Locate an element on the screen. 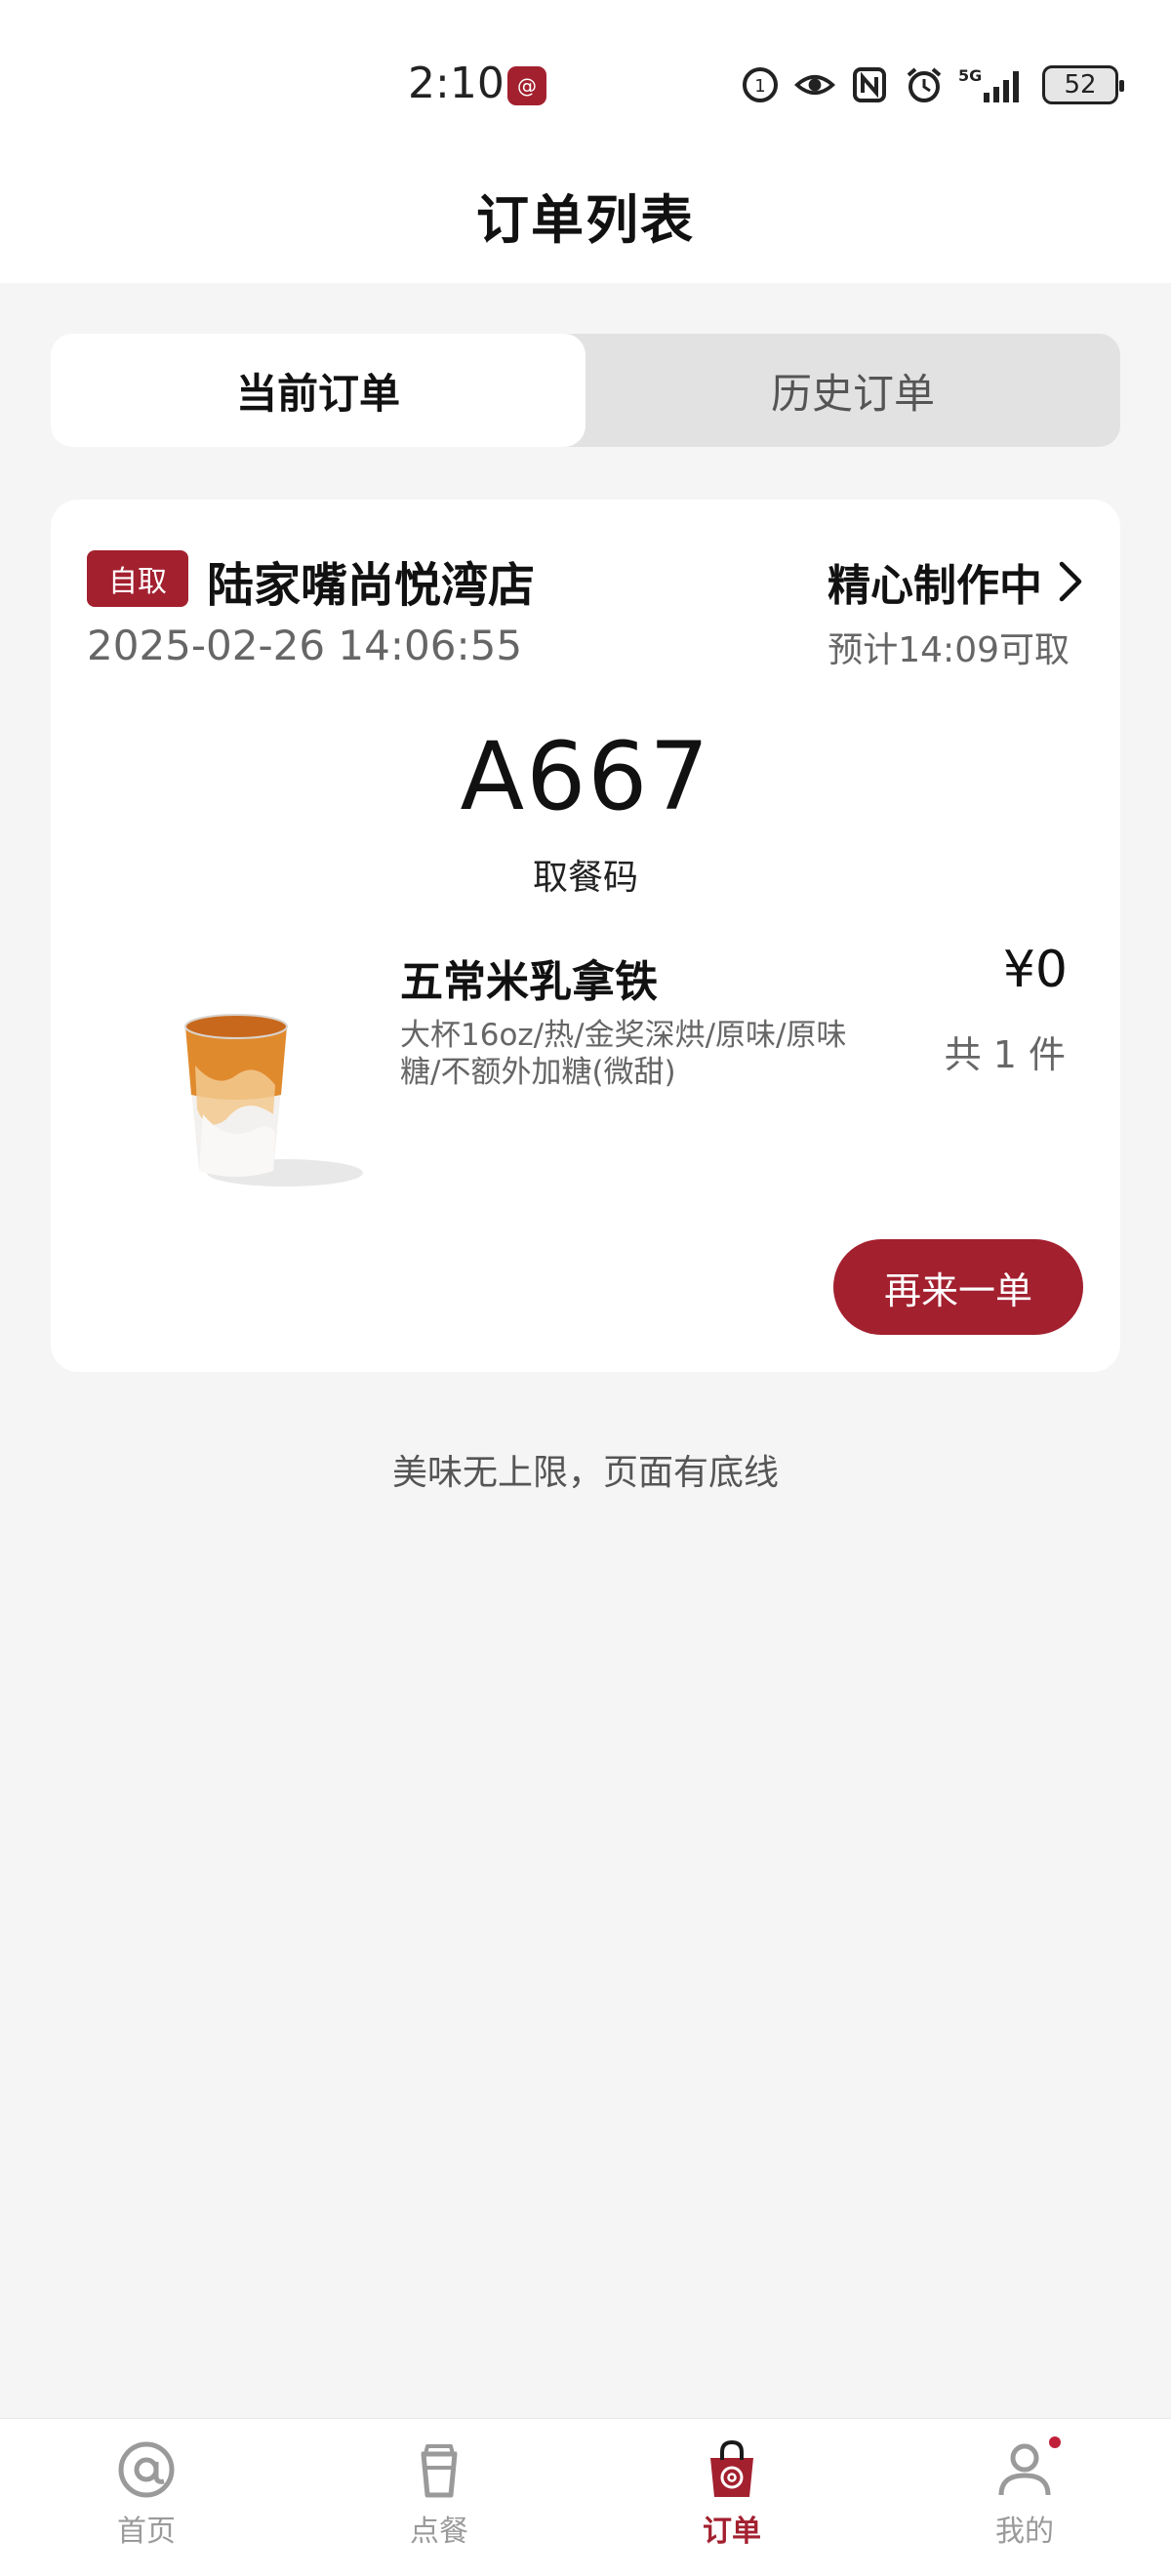 The height and width of the screenshot is (2576, 1171). tab-order-food: 点餐 is located at coordinates (439, 2497).